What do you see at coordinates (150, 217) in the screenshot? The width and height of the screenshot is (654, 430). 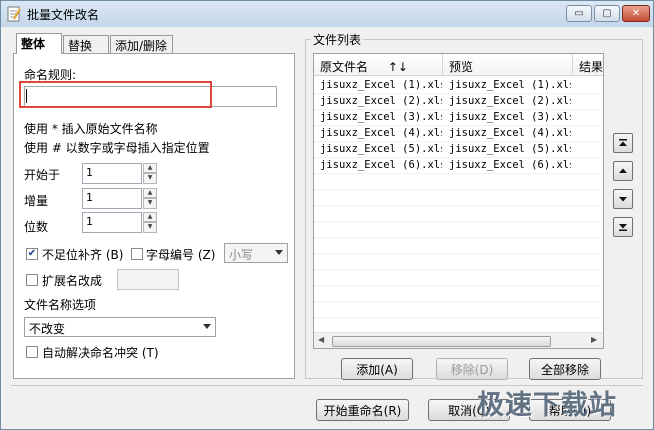 I see `digits-up-icon: ▲` at bounding box center [150, 217].